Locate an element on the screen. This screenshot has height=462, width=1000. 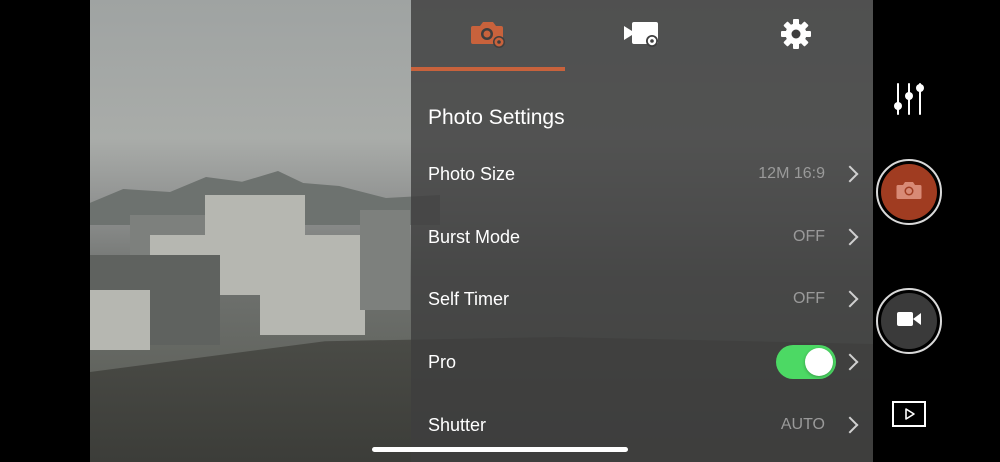
setting-label: Burst Mode is located at coordinates (474, 236).